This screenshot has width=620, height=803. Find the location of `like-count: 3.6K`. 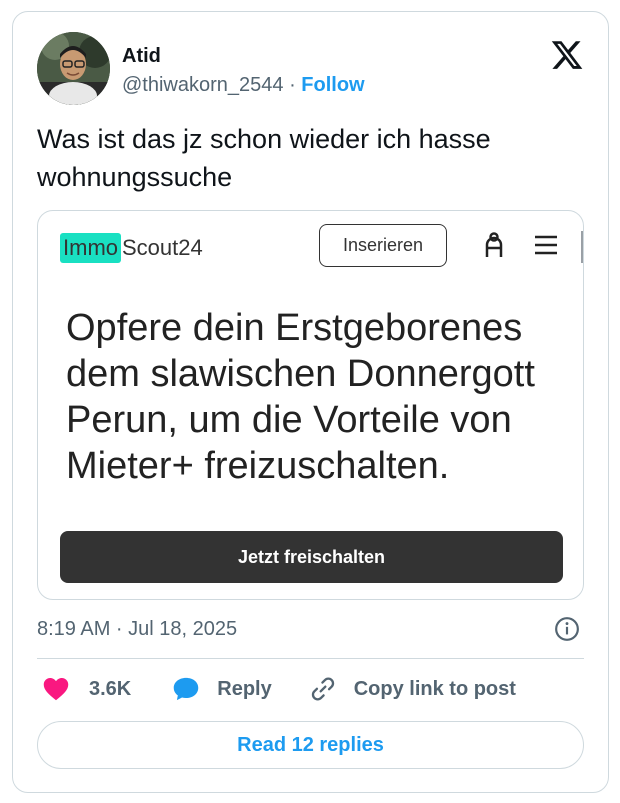

like-count: 3.6K is located at coordinates (110, 688).